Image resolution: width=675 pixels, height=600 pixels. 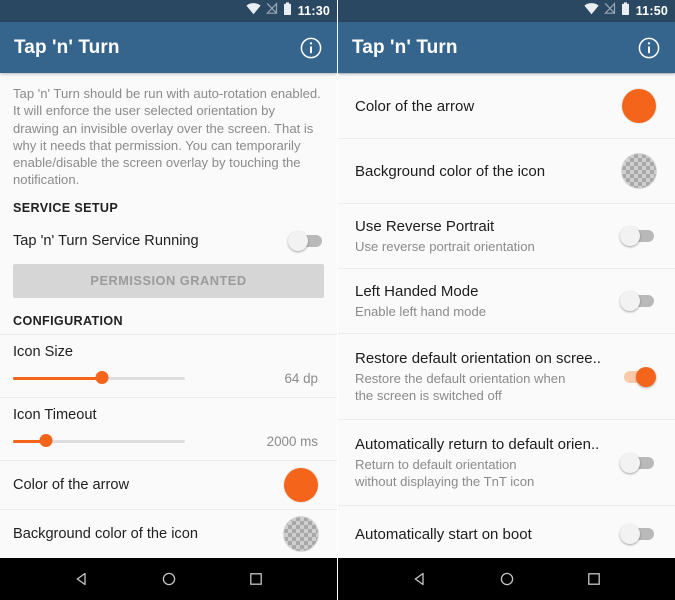 I want to click on permission-granted-button: PERMISSION GRANTED, so click(x=168, y=280).